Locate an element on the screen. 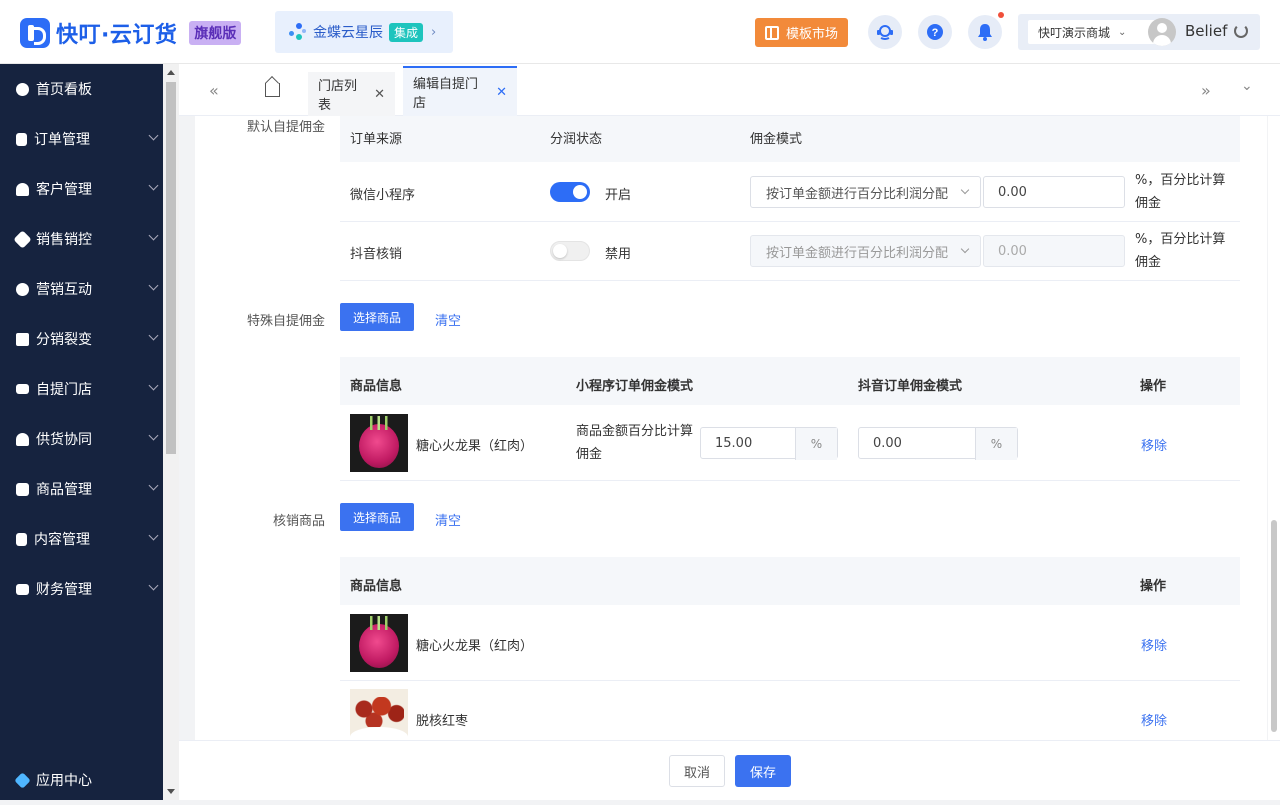 This screenshot has width=1280, height=805. compass-icon is located at coordinates (22, 89).